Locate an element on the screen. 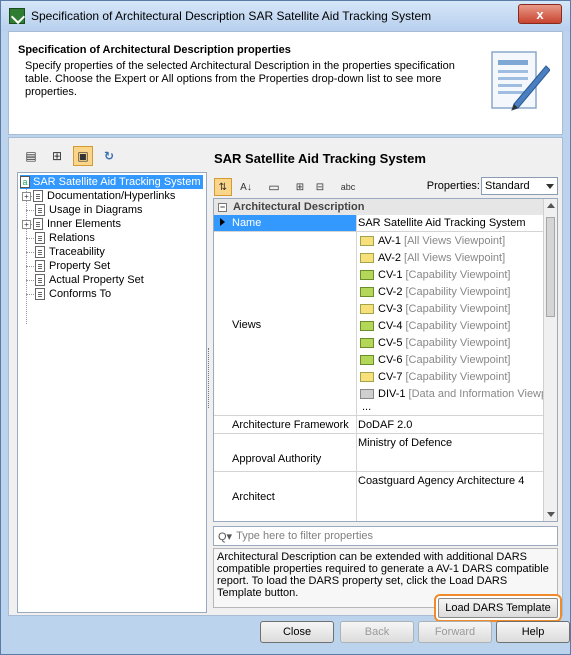 The image size is (571, 655). view-item: CV-6 [Capability Viewpoint] is located at coordinates (435, 360).